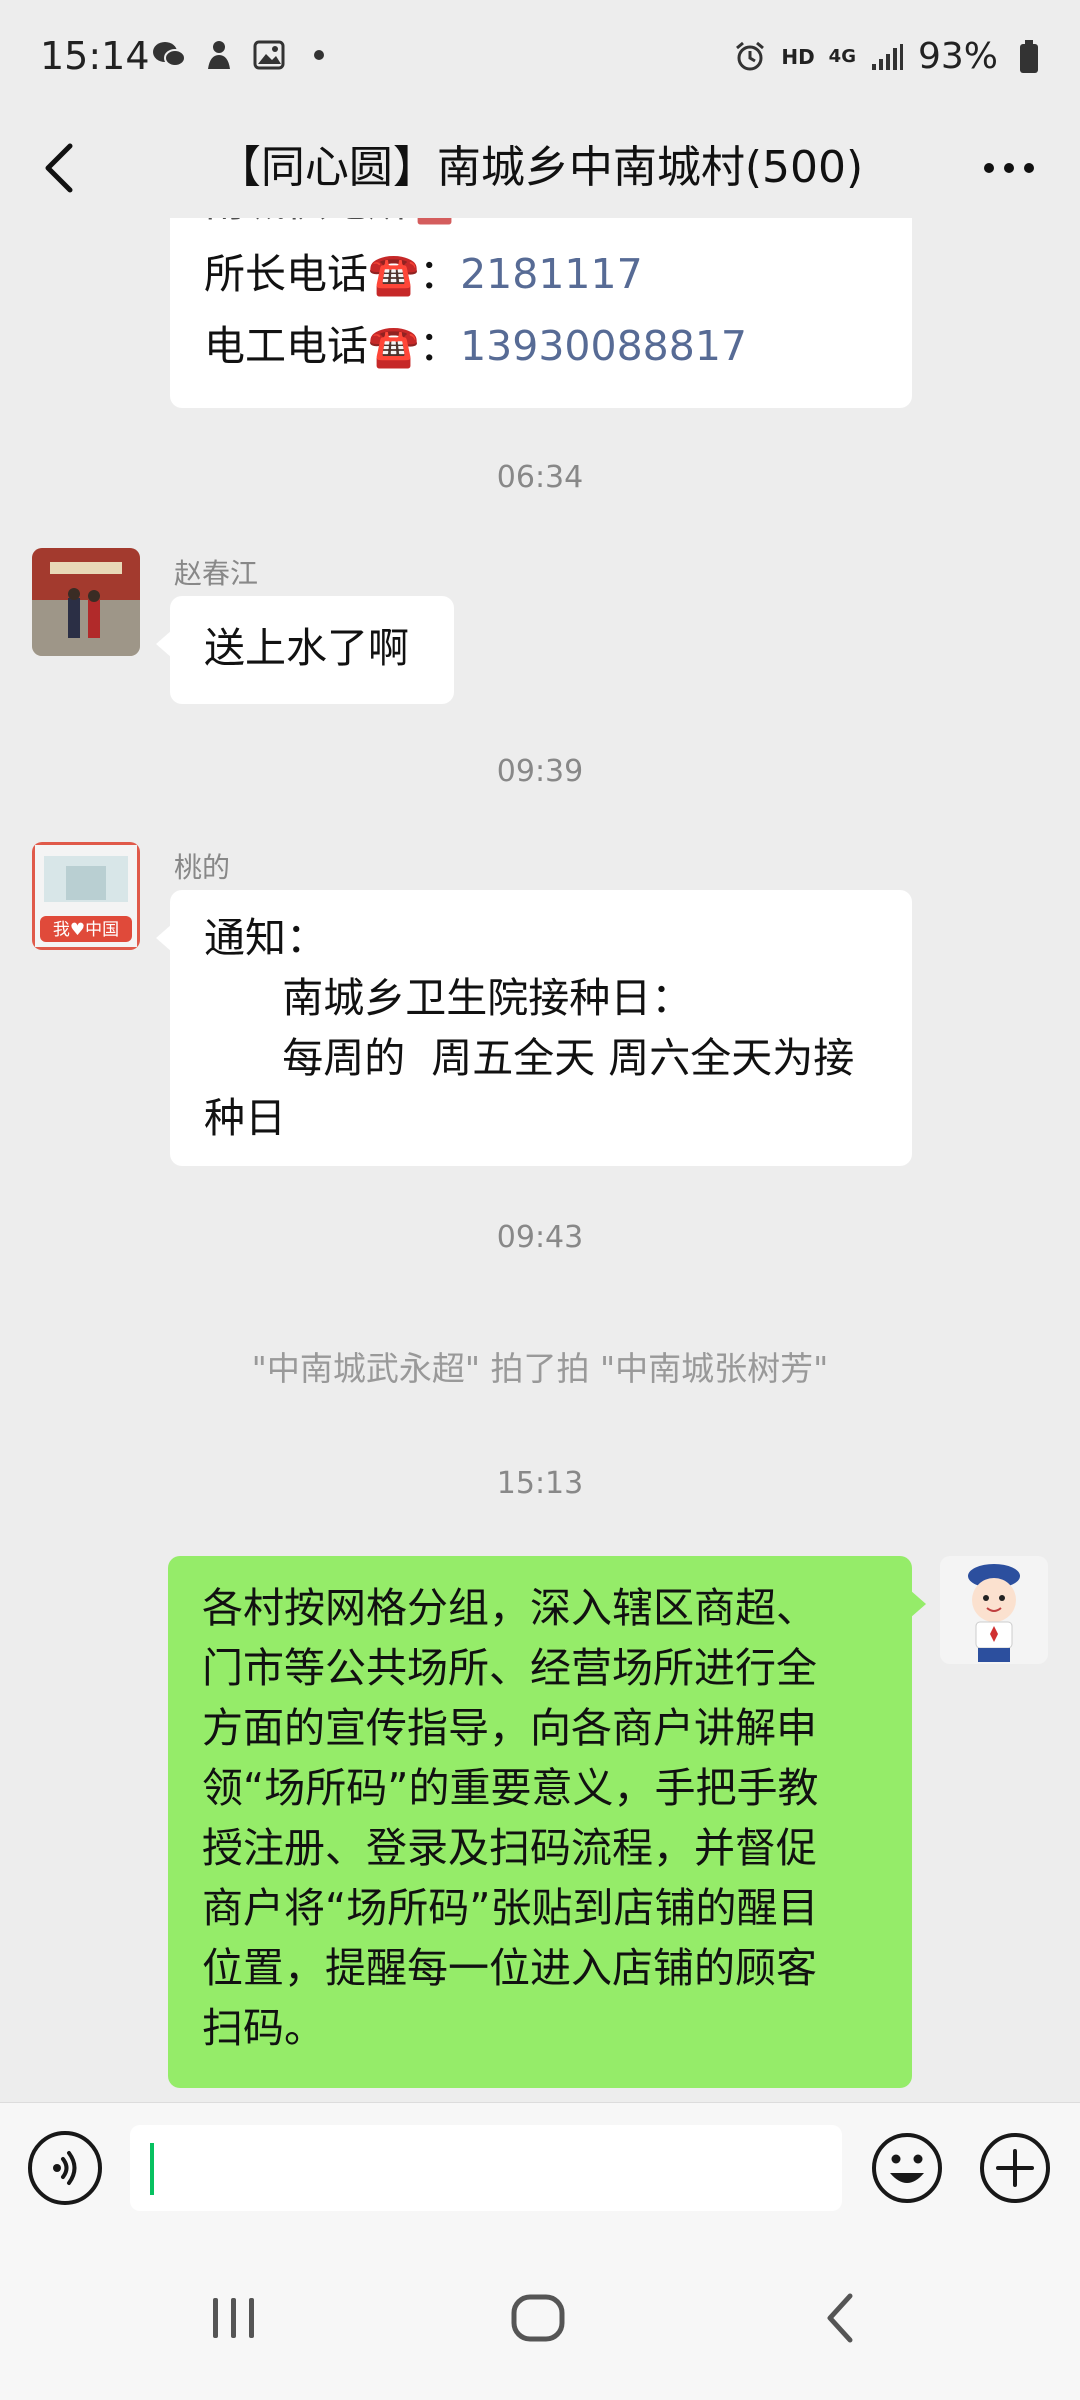 Image resolution: width=1080 pixels, height=2400 pixels. Describe the element at coordinates (540, 1368) in the screenshot. I see `system-message: "中南城武永超" 拍了拍 "中南城张树芳"` at that location.